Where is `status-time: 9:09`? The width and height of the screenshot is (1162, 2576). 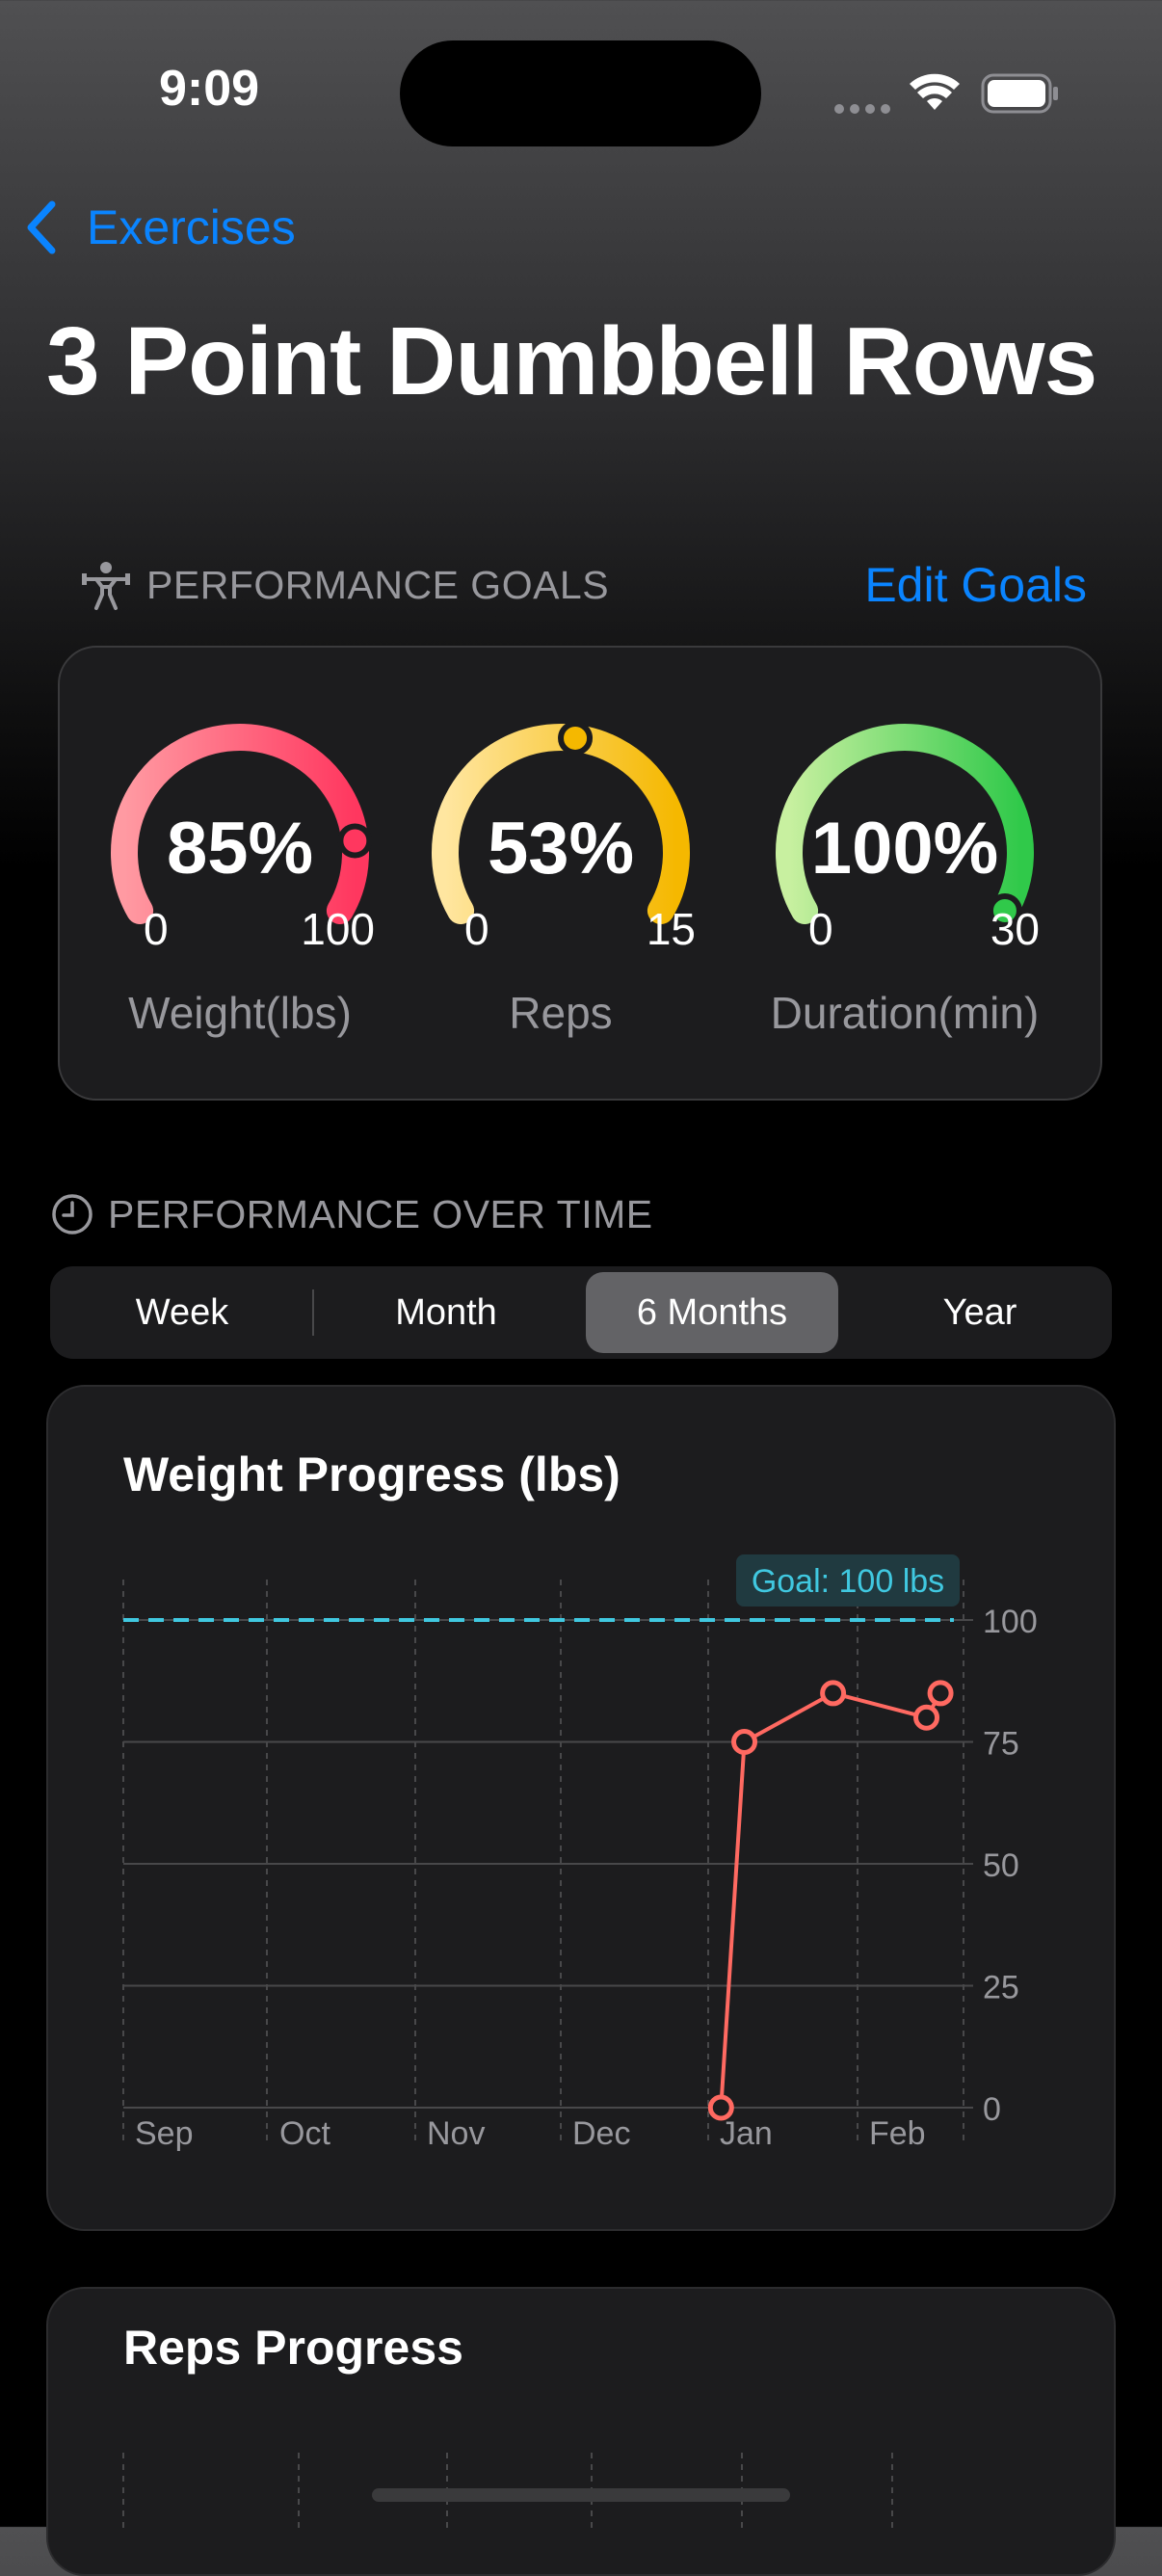 status-time: 9:09 is located at coordinates (210, 89).